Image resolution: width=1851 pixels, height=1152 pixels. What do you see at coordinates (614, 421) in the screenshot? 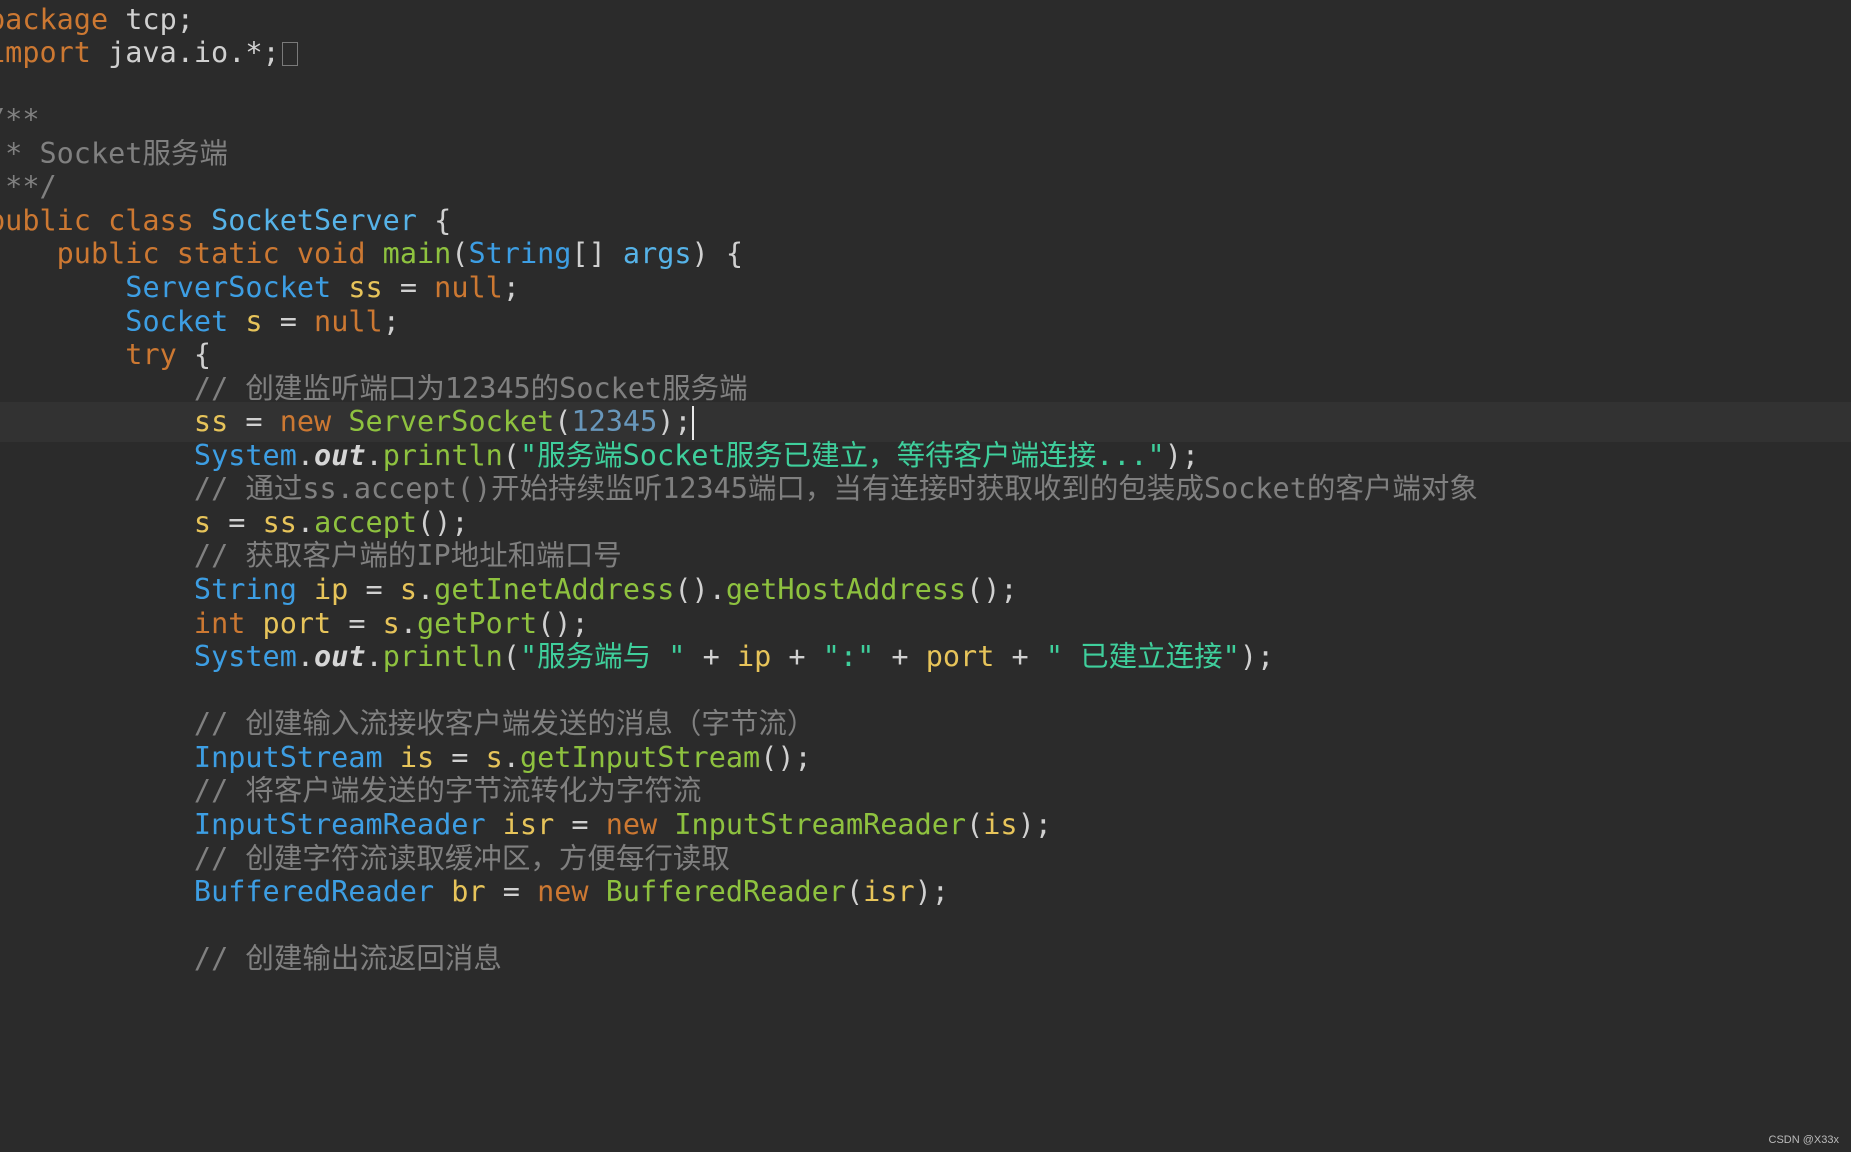
I see `code-token: 12345` at bounding box center [614, 421].